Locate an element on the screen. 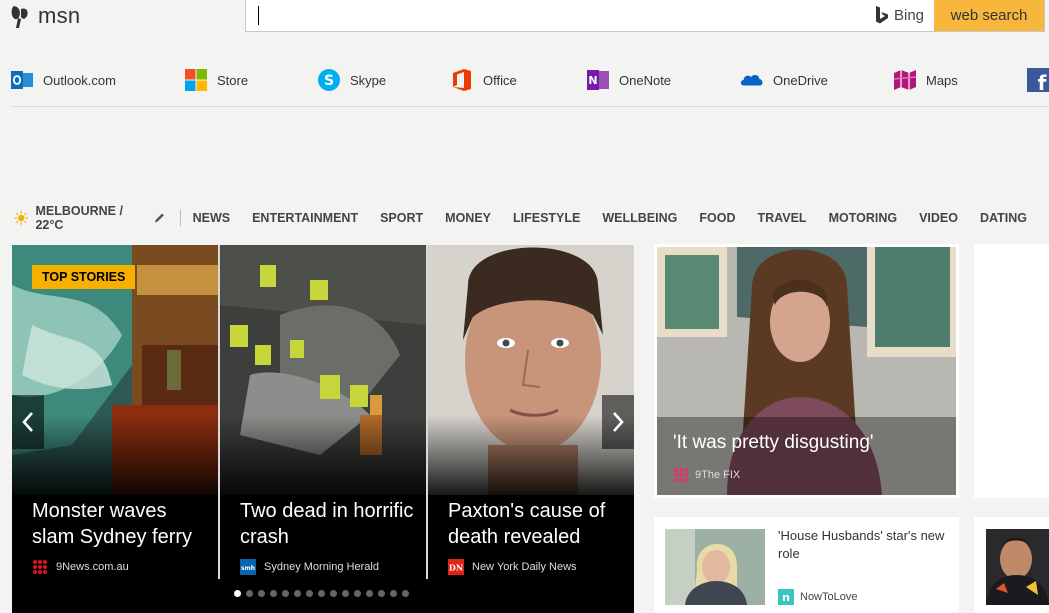 This screenshot has height=613, width=1049. app-link-outlook: Outlook.com is located at coordinates (63, 80).